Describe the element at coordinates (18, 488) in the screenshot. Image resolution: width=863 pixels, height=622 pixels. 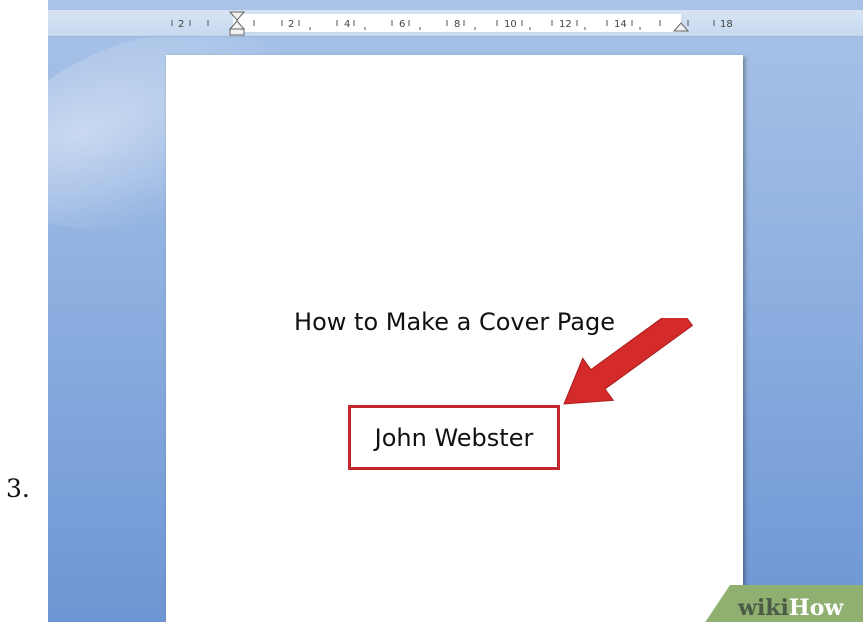
I see `step-number: 3.` at that location.